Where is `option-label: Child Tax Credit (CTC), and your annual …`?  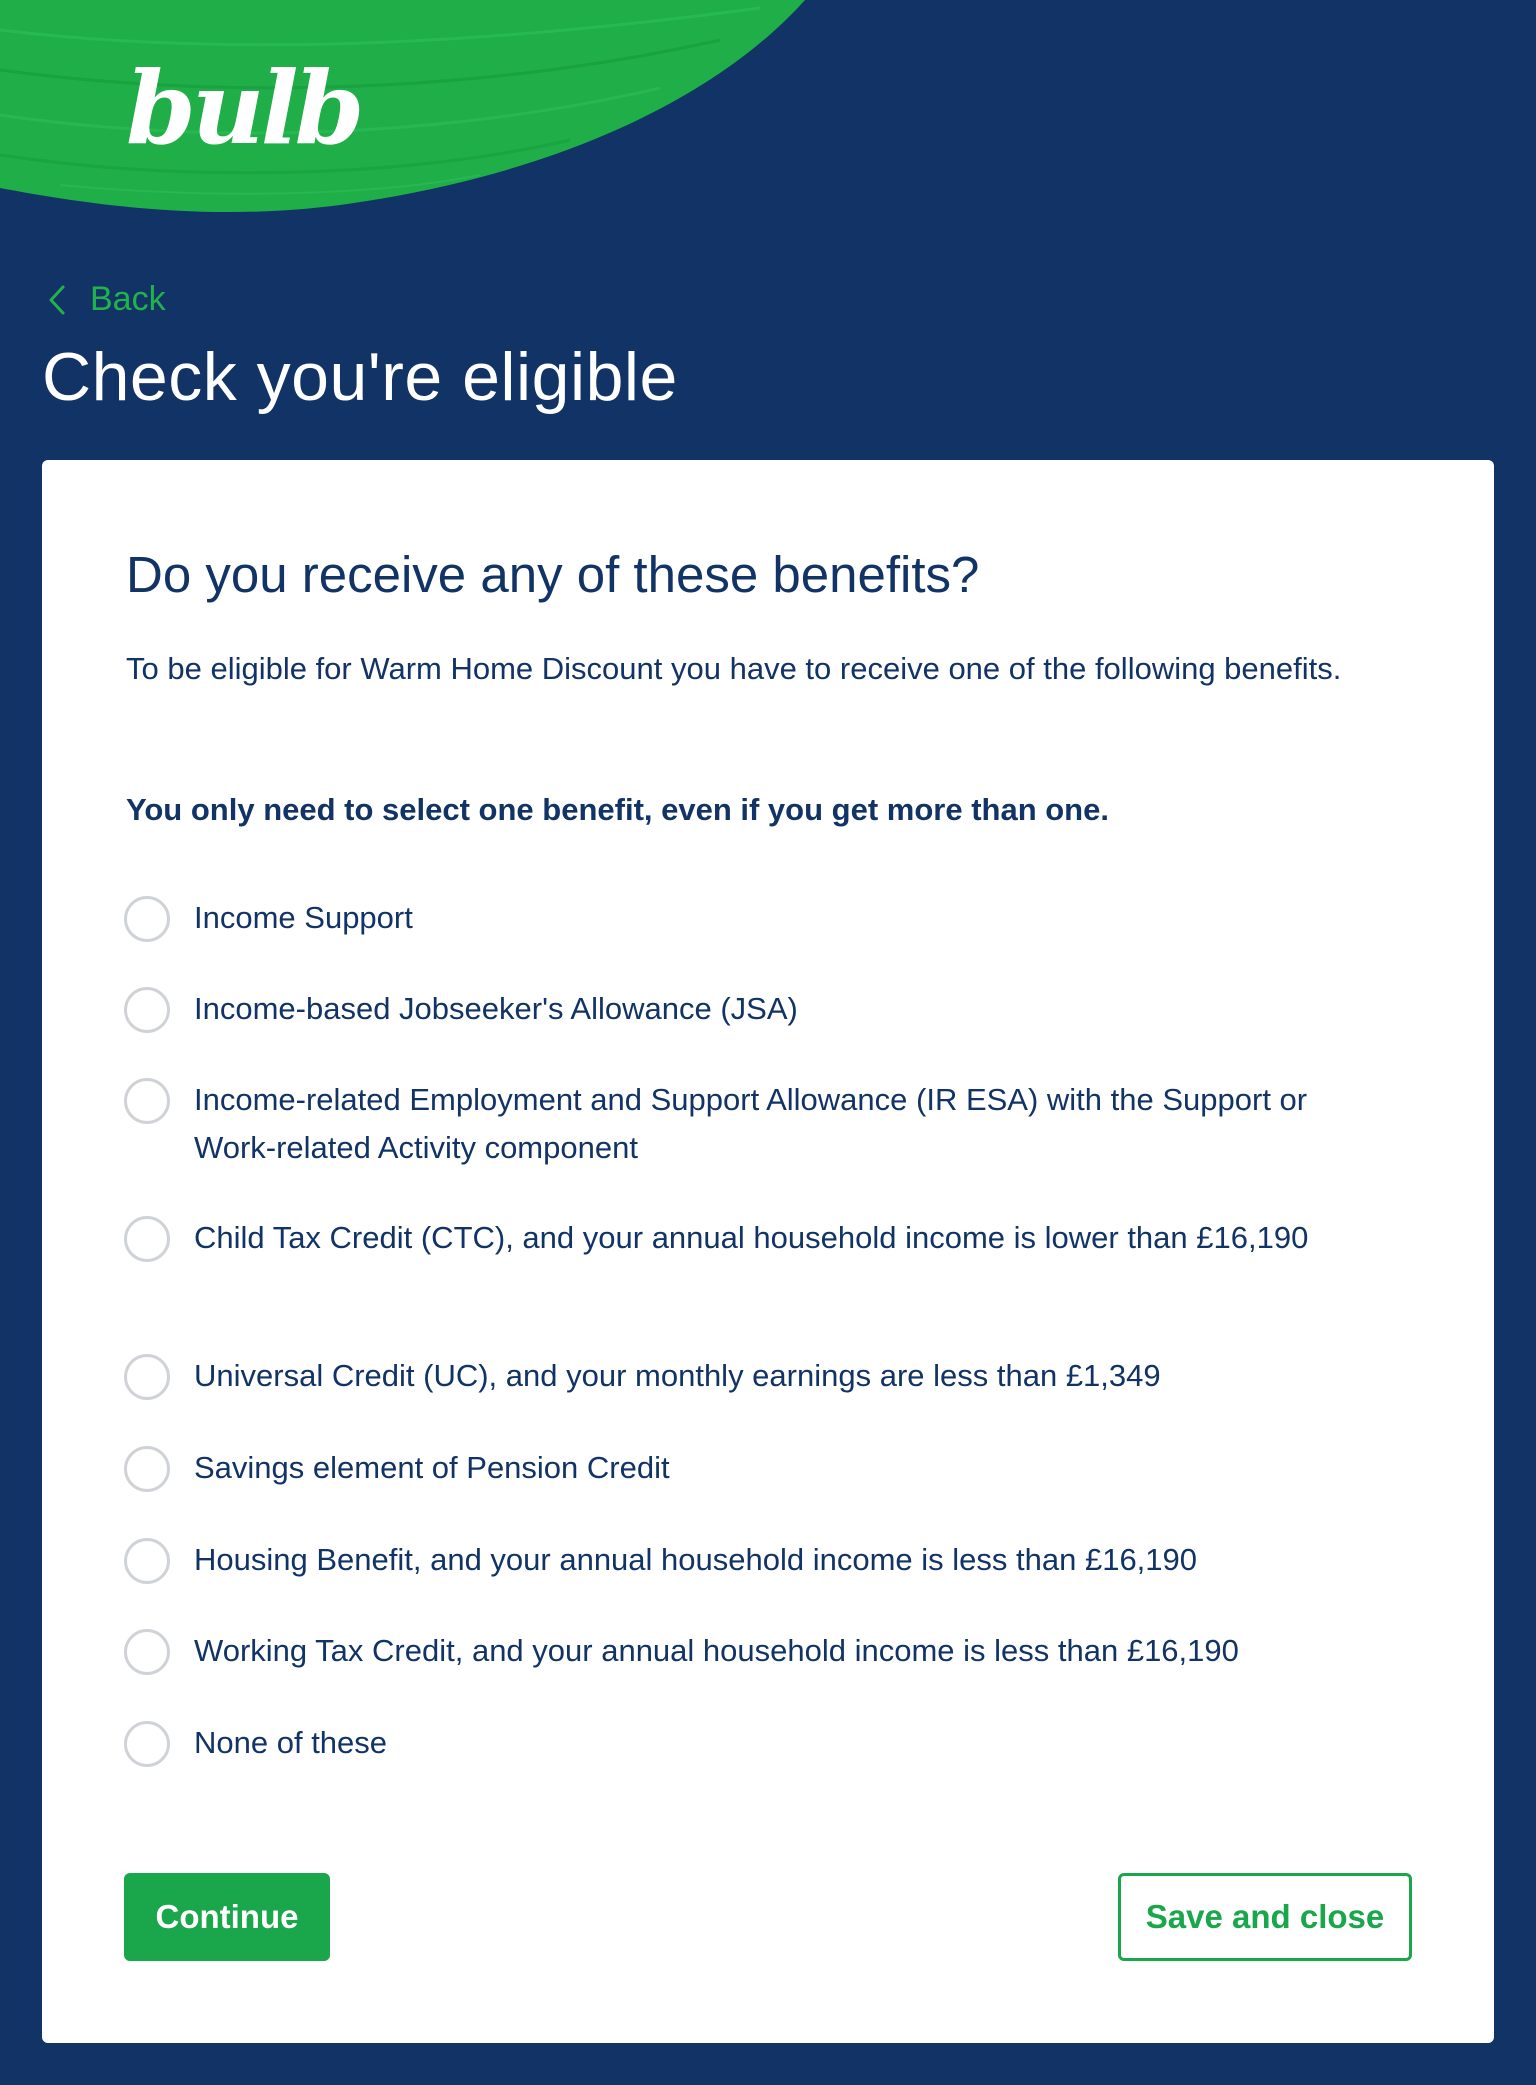 option-label: Child Tax Credit (CTC), and your annual … is located at coordinates (751, 1237).